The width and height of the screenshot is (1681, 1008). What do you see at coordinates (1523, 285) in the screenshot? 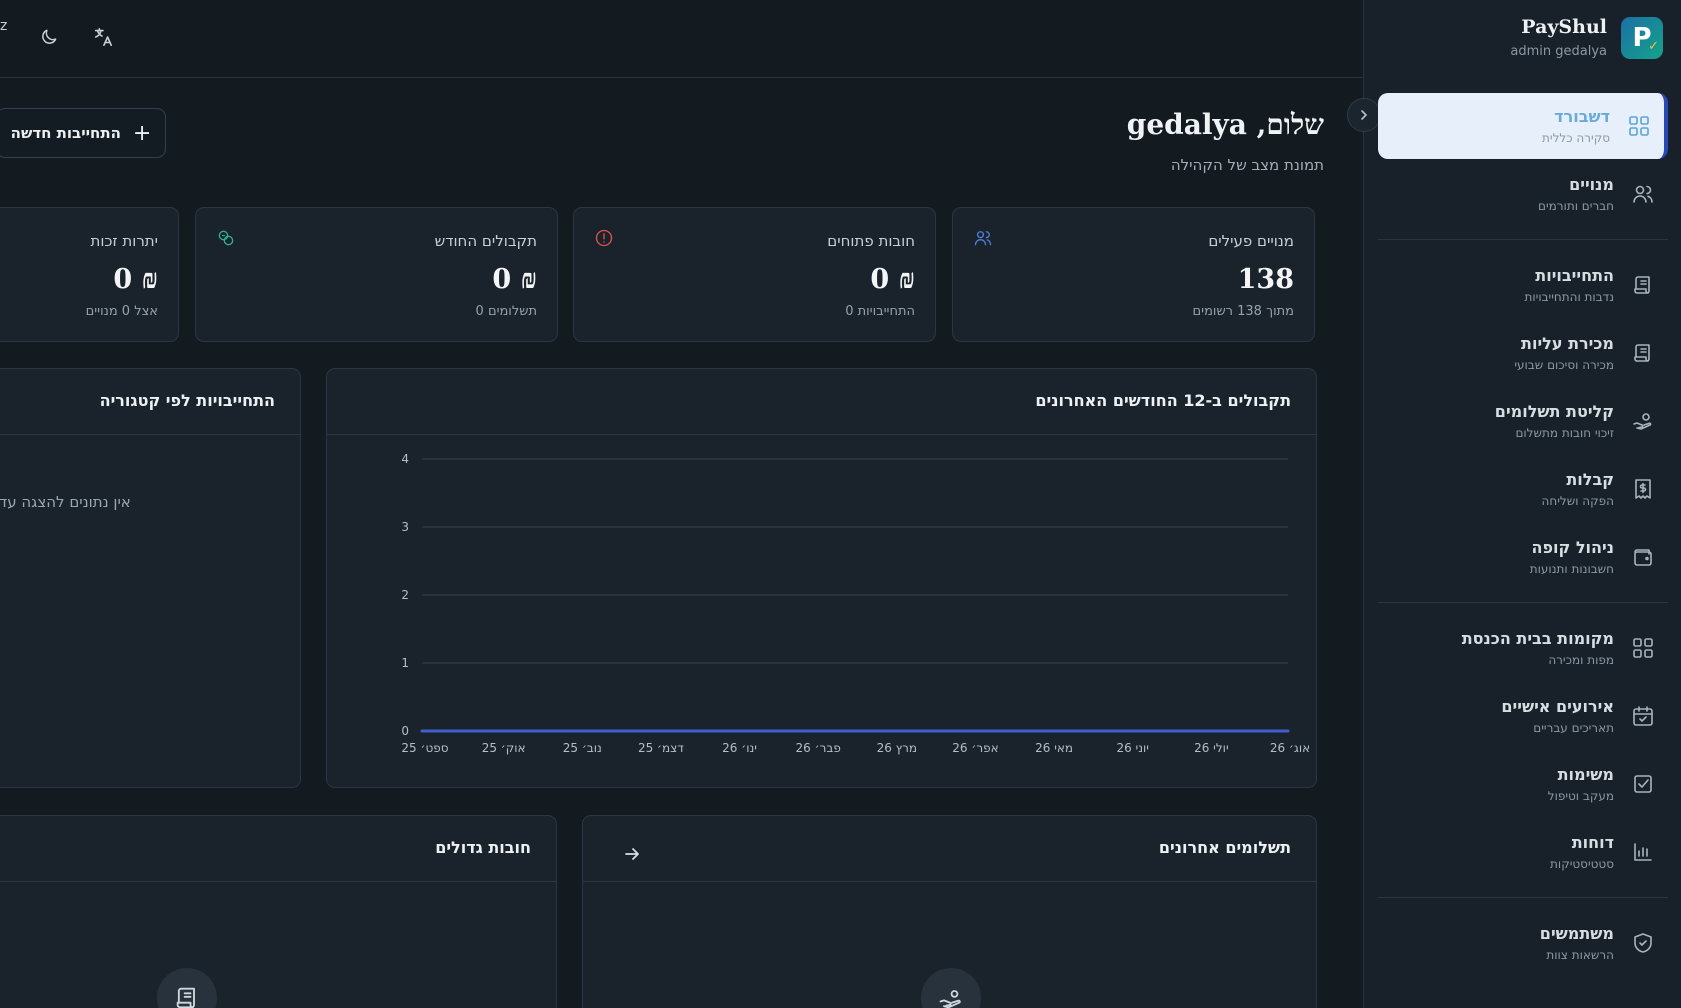
I see `sidebar-item-2: התחייבויות נדבות והתחייבויות` at bounding box center [1523, 285].